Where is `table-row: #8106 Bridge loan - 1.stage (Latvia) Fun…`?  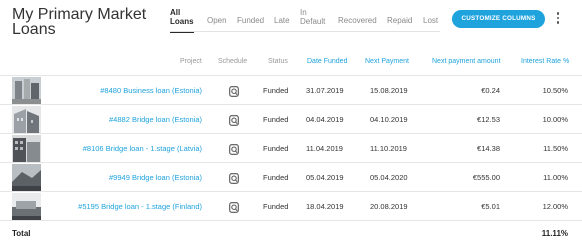
table-row: #8106 Bridge loan - 1.stage (Latvia) Fun… is located at coordinates (291, 148).